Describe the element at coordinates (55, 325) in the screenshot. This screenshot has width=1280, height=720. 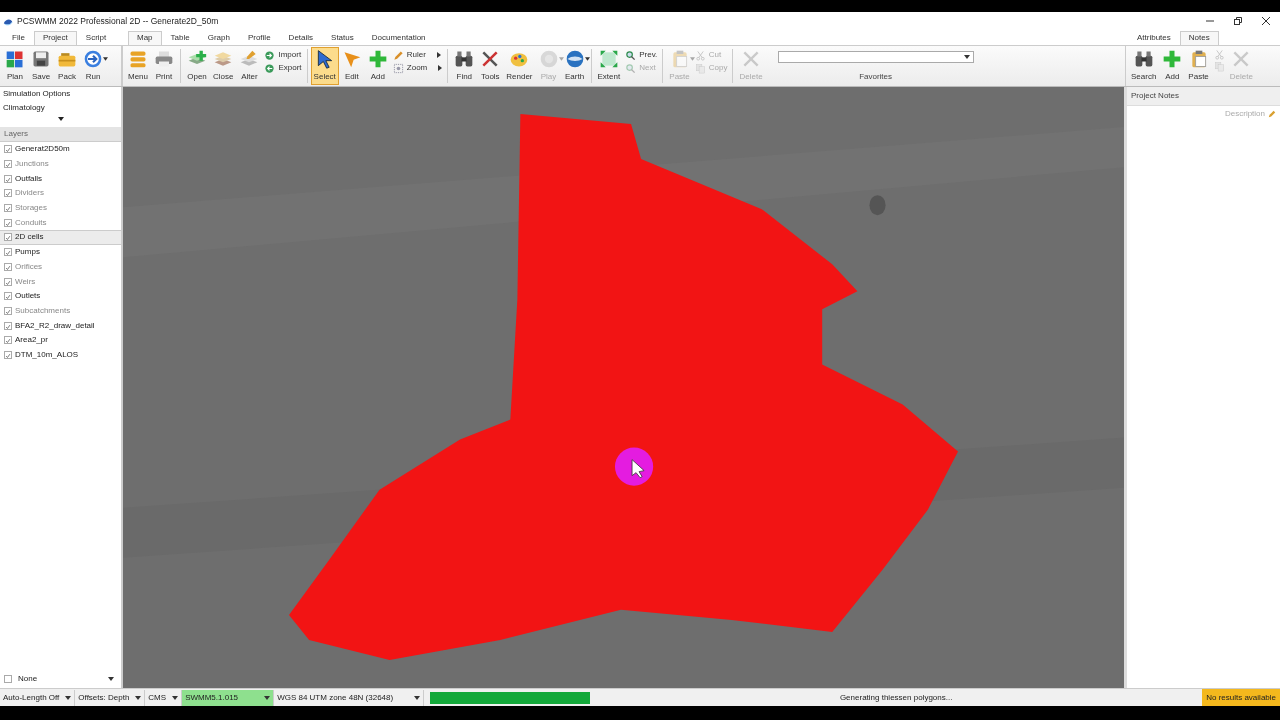
I see `layer-name: BFA2_R2_draw_detail` at that location.